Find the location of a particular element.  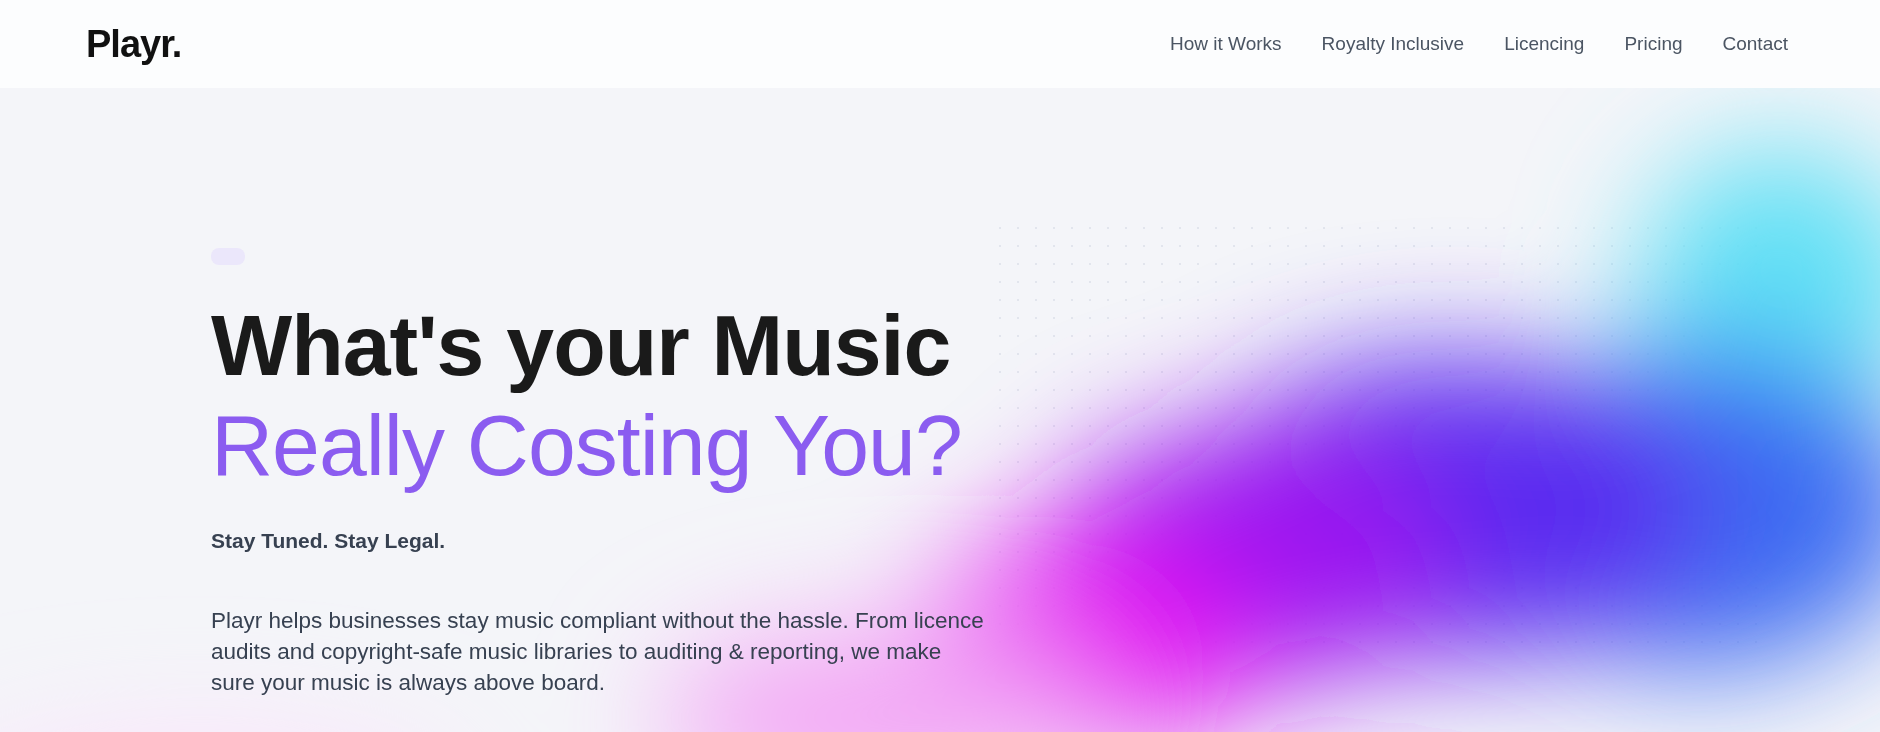

tagline: Stay Tuned. Stay Legal. is located at coordinates (329, 541).